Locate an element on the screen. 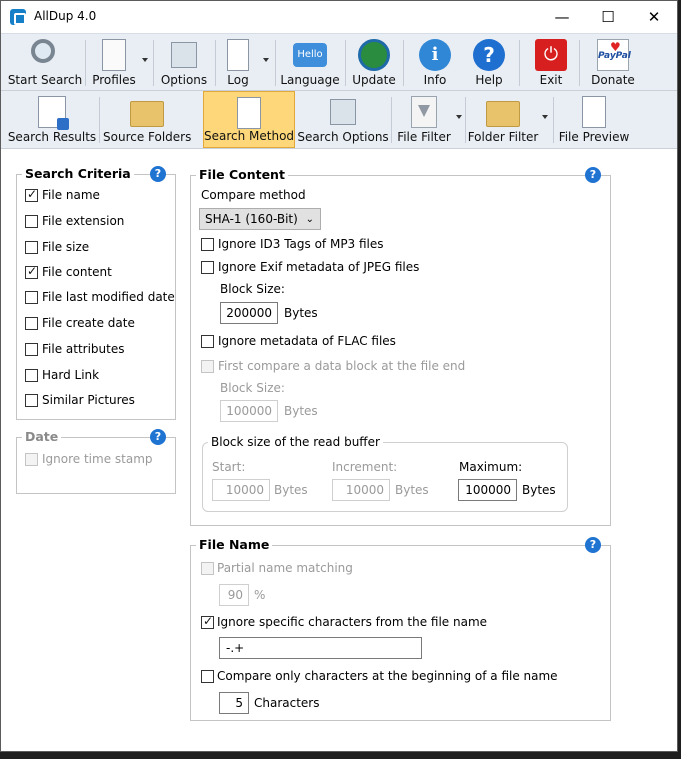 This screenshot has width=681, height=759. globe-icon is located at coordinates (374, 55).